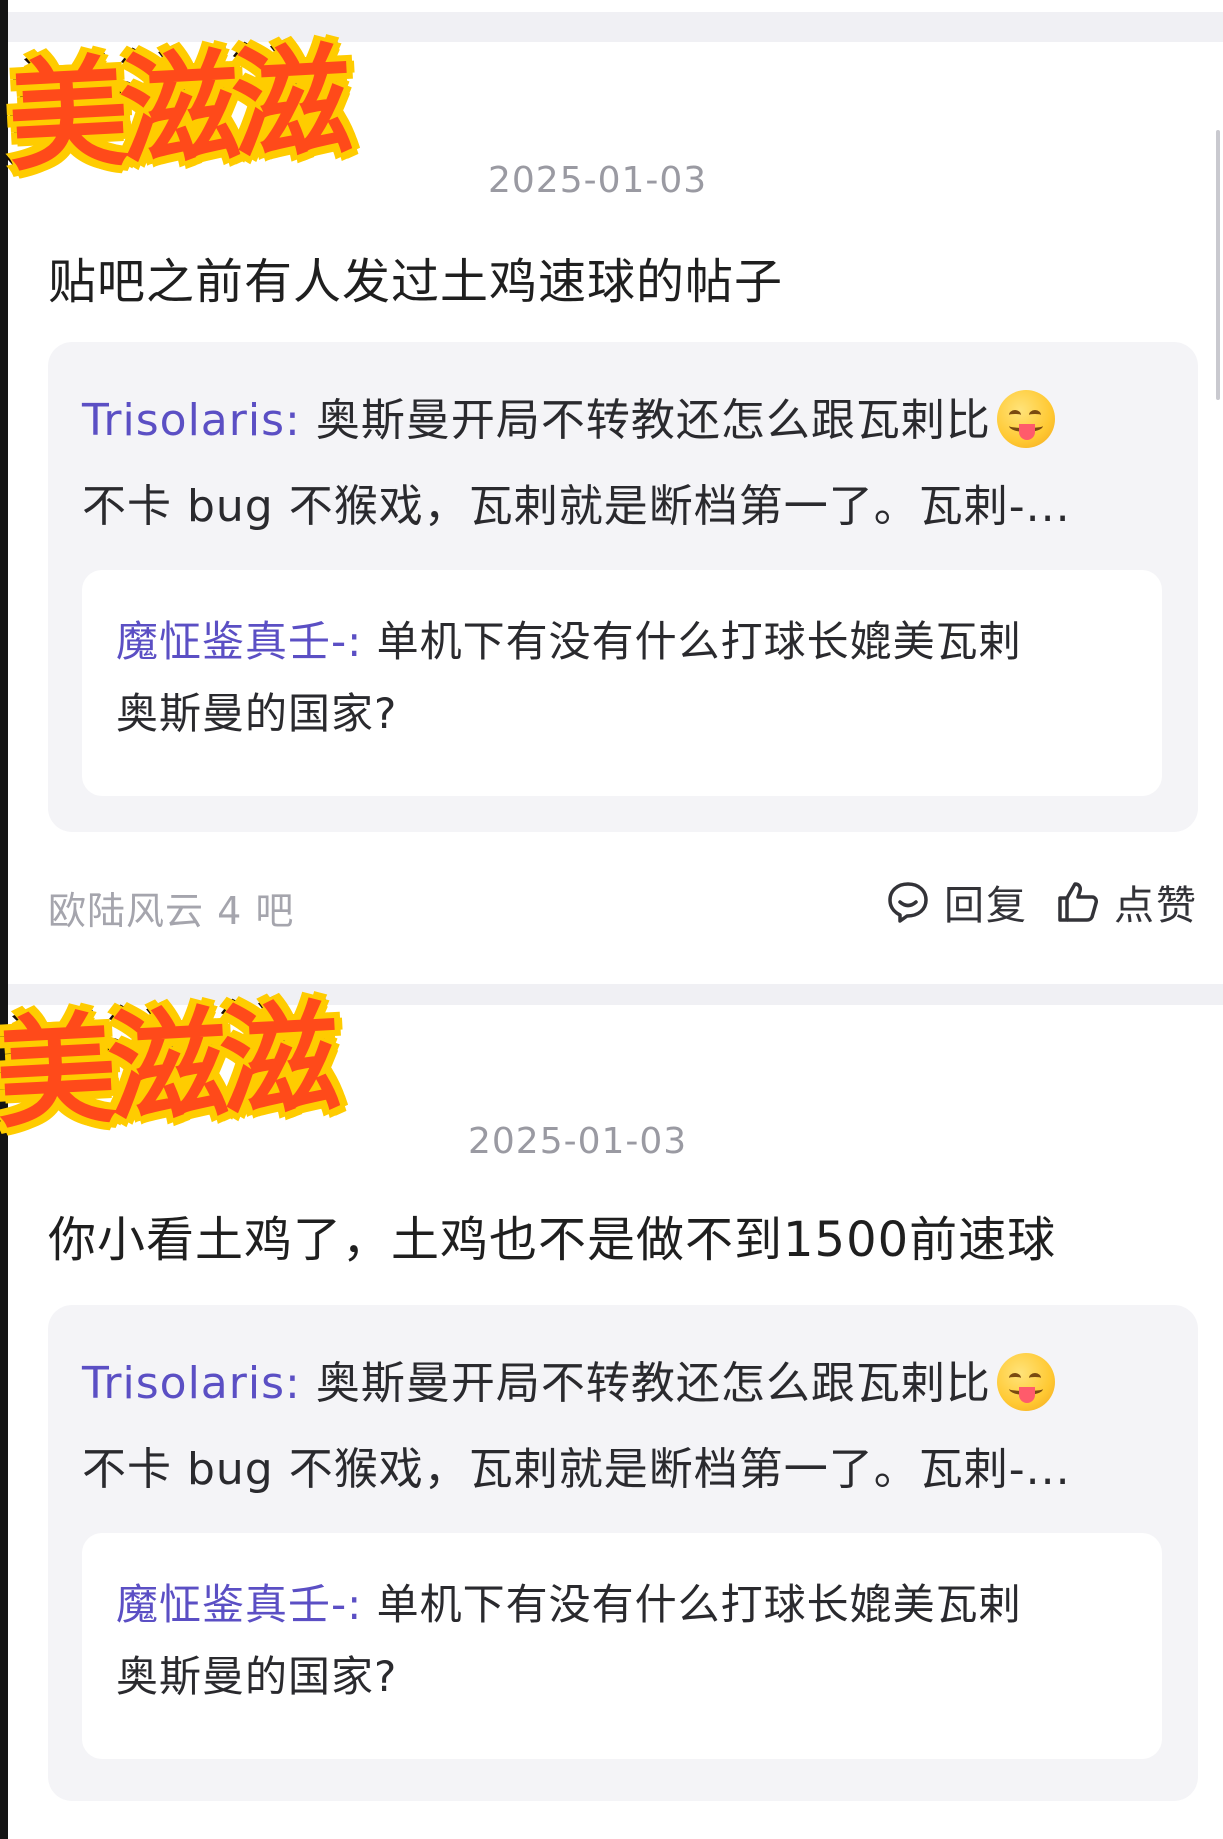 The height and width of the screenshot is (1839, 1223). Describe the element at coordinates (908, 902) in the screenshot. I see `comment-icon` at that location.